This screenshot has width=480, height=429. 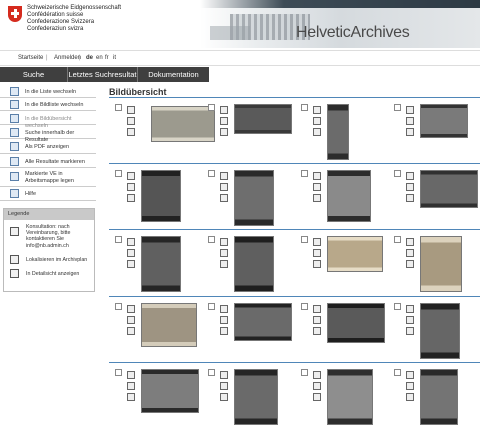 I want to click on tab-last-result: Letztes Suchresultat, so click(x=103, y=74).